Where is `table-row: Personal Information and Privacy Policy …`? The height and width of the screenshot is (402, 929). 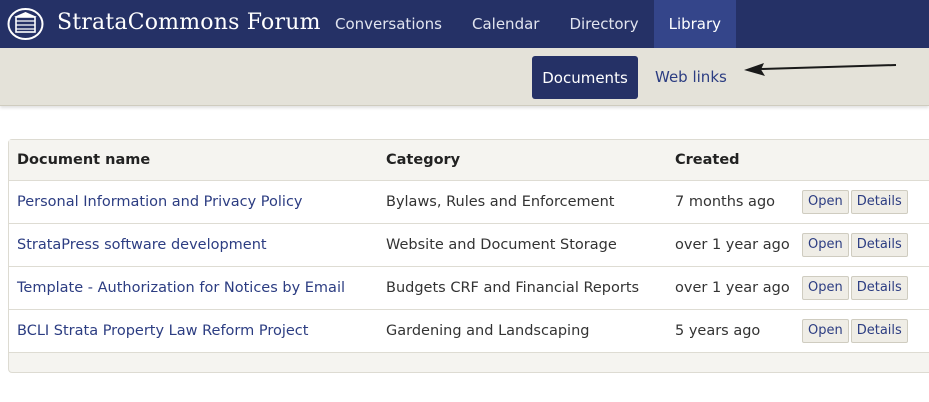
table-row: Personal Information and Privacy Policy … is located at coordinates (469, 201).